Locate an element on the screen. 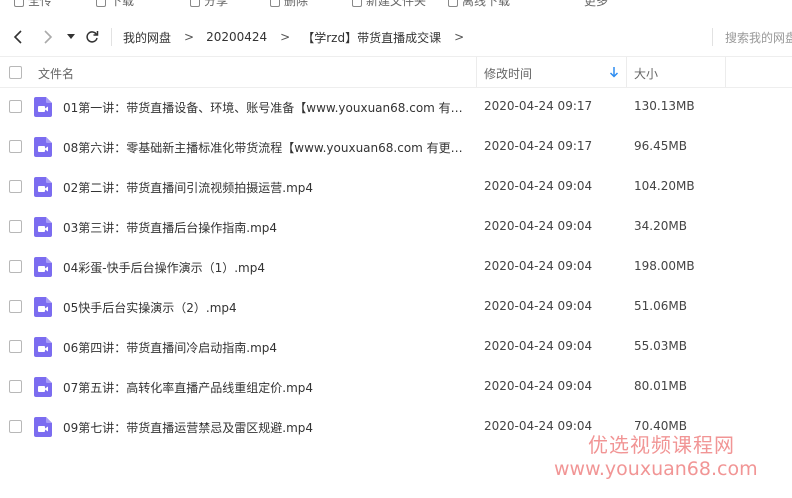 Image resolution: width=792 pixels, height=498 pixels. upload-icon is located at coordinates (19, 3).